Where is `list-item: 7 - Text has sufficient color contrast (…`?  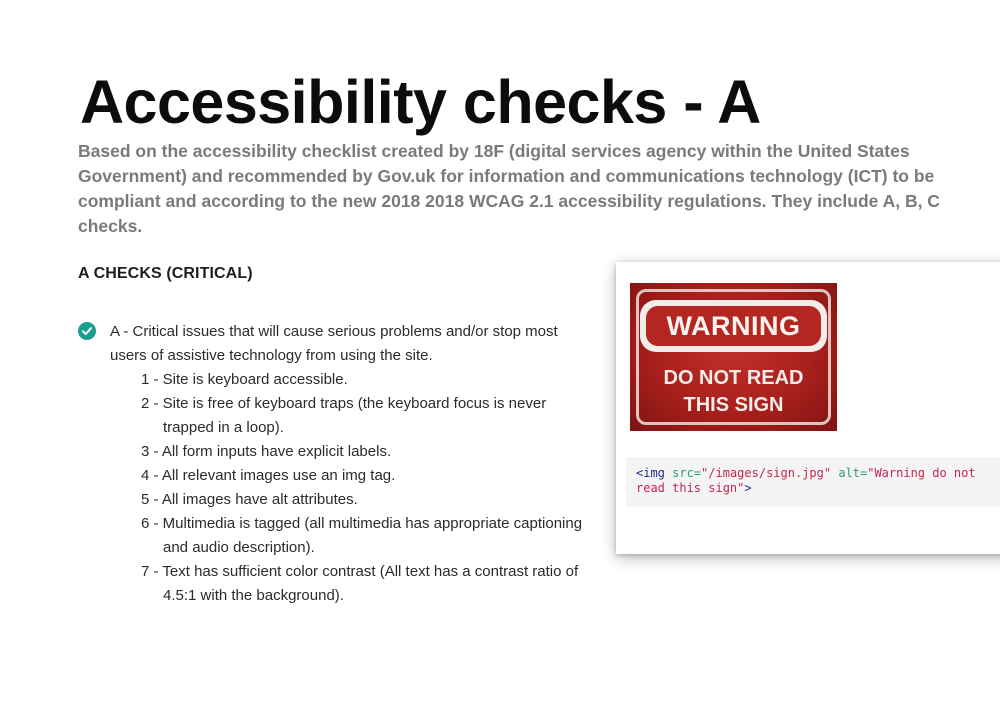 list-item: 7 - Text has sufficient color contrast (… is located at coordinates (360, 583).